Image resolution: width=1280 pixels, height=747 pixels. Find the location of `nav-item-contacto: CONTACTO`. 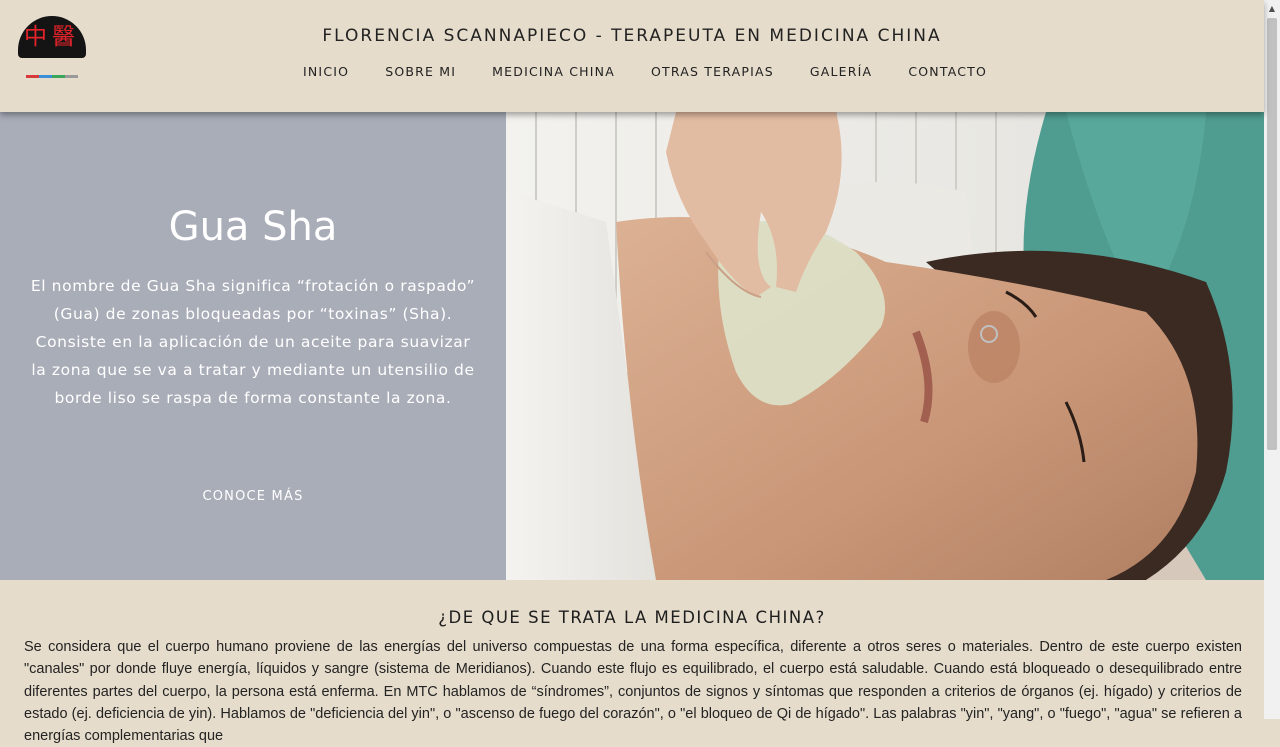

nav-item-contacto: CONTACTO is located at coordinates (947, 72).